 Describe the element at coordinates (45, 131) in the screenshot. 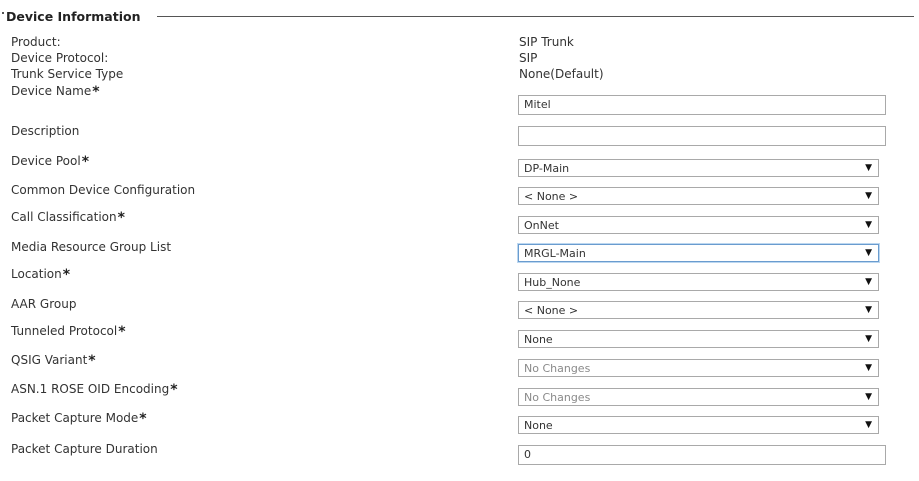

I see `description-label: Description` at that location.